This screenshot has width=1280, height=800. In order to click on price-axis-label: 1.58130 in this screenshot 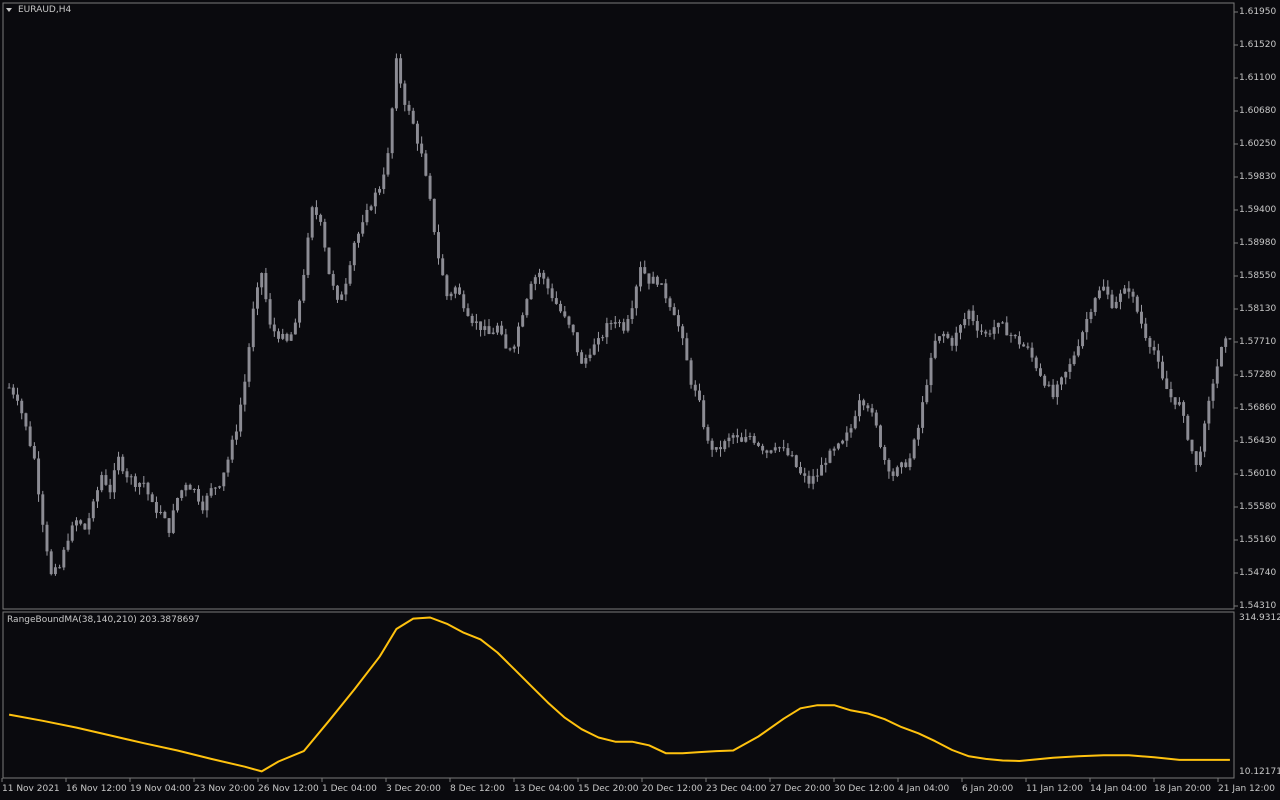, I will do `click(1258, 309)`.